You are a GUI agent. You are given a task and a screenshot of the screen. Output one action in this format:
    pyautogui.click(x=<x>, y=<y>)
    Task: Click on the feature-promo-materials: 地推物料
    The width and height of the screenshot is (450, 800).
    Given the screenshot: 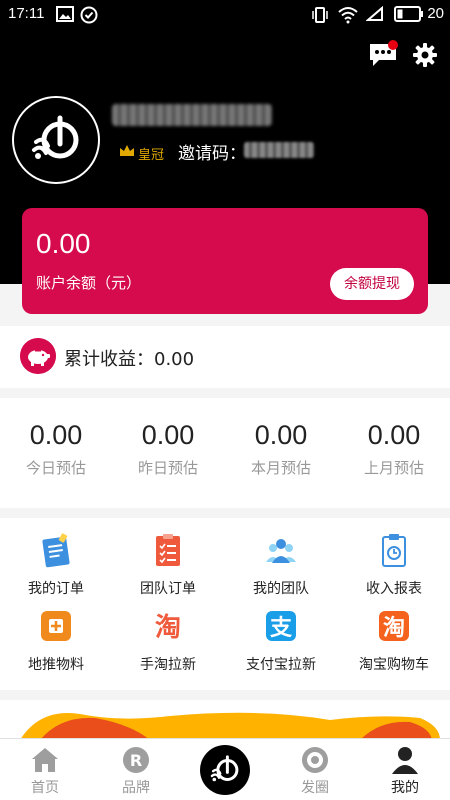 What is the action you would take?
    pyautogui.click(x=56, y=643)
    